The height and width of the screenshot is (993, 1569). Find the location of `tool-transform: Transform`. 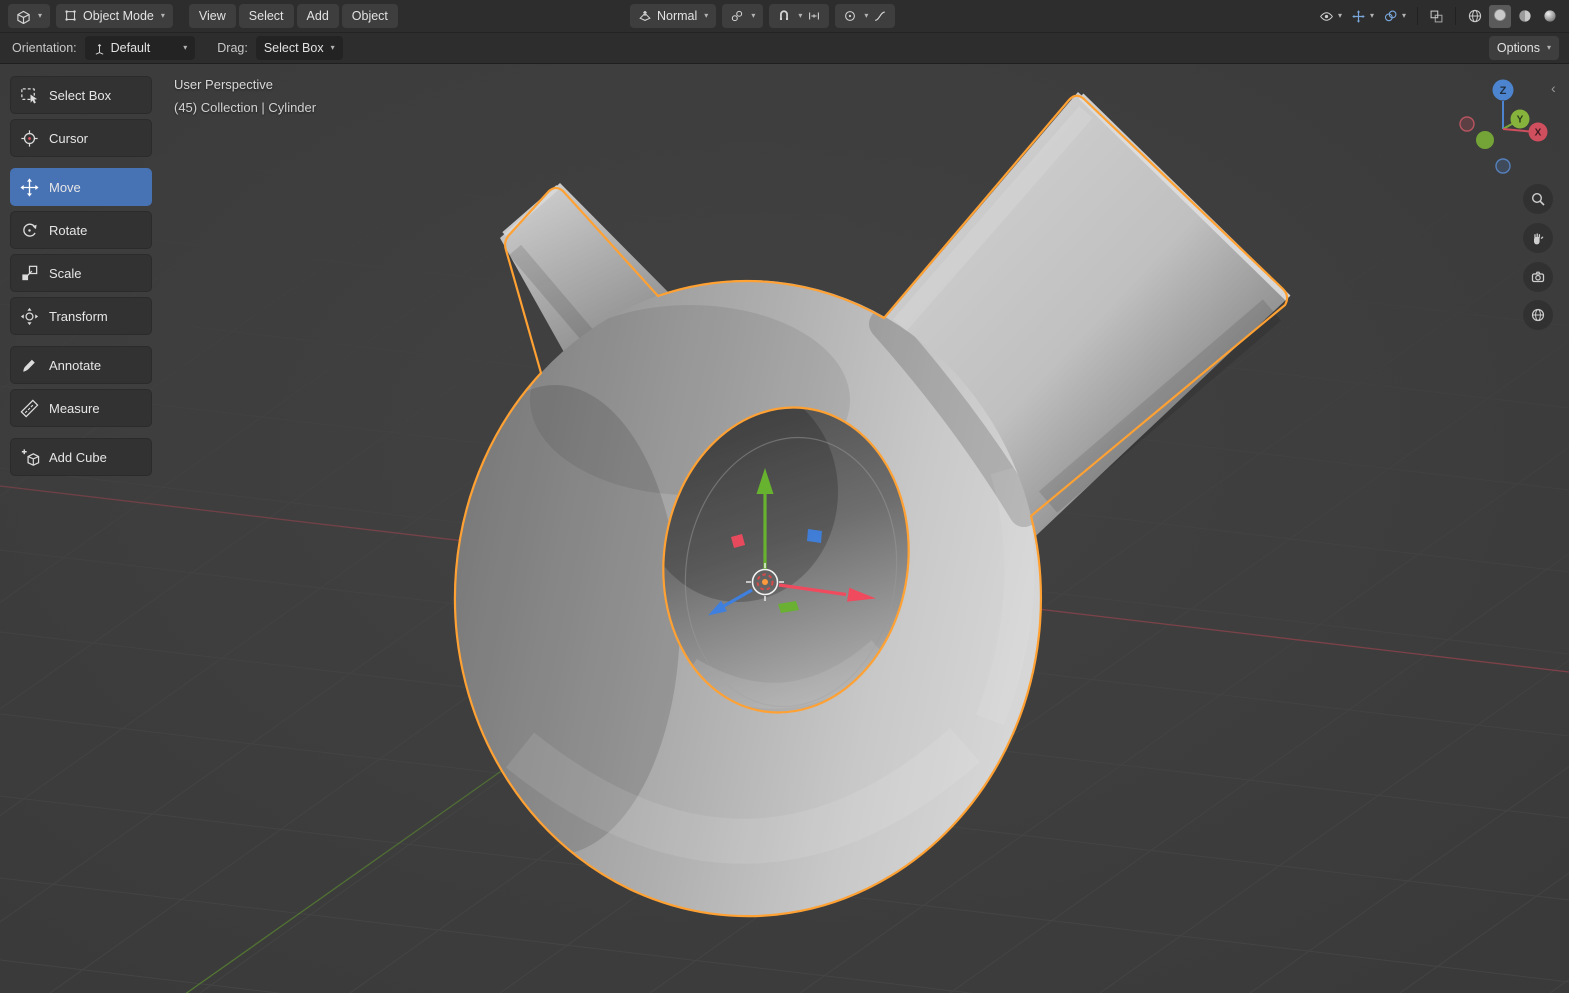

tool-transform: Transform is located at coordinates (81, 316).